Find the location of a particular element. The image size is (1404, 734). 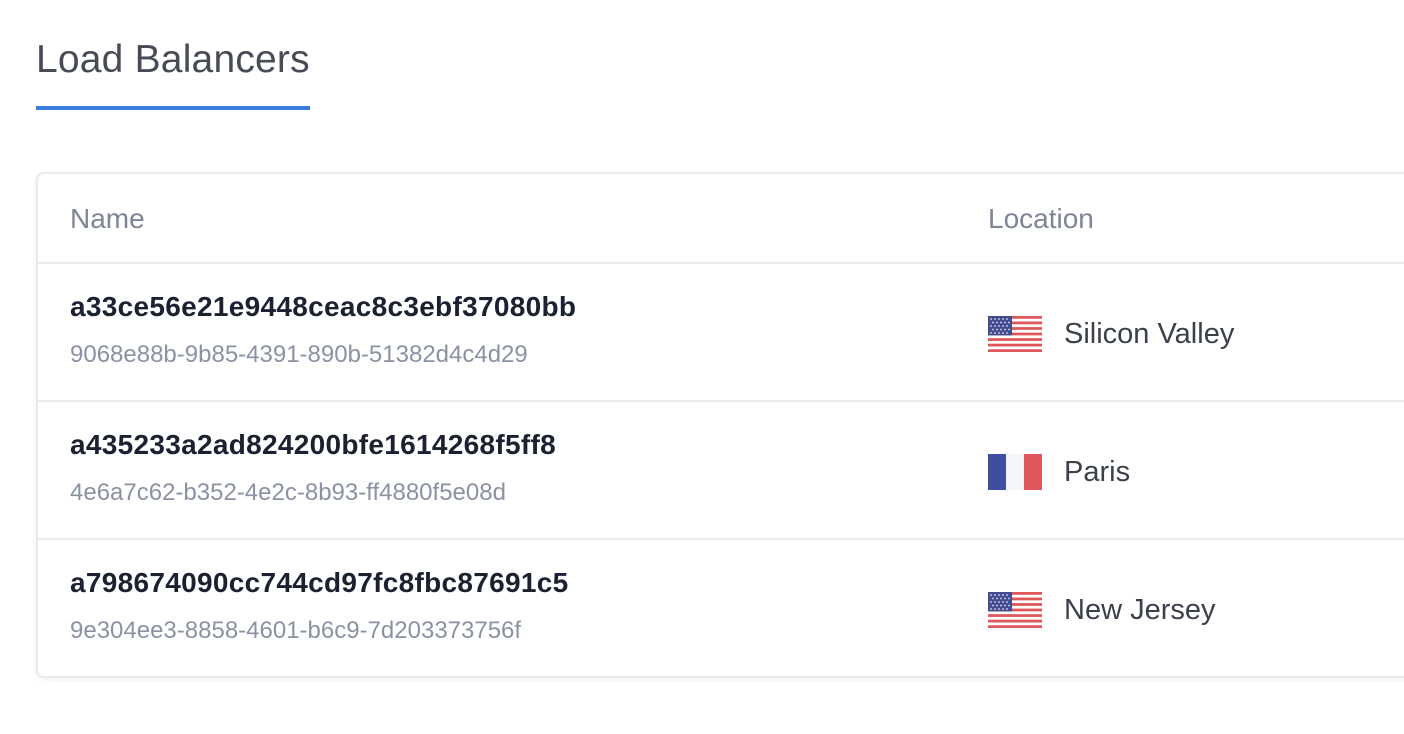

location-cell: New Jersey is located at coordinates (1102, 610).